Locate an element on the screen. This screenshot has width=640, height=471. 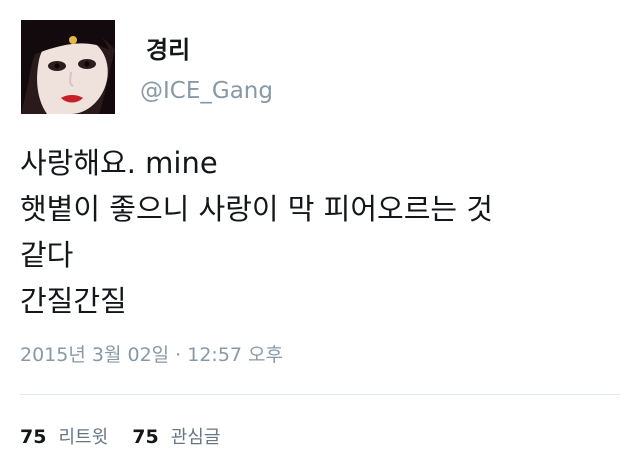
retweet-label: 리트윗 is located at coordinates (83, 437).